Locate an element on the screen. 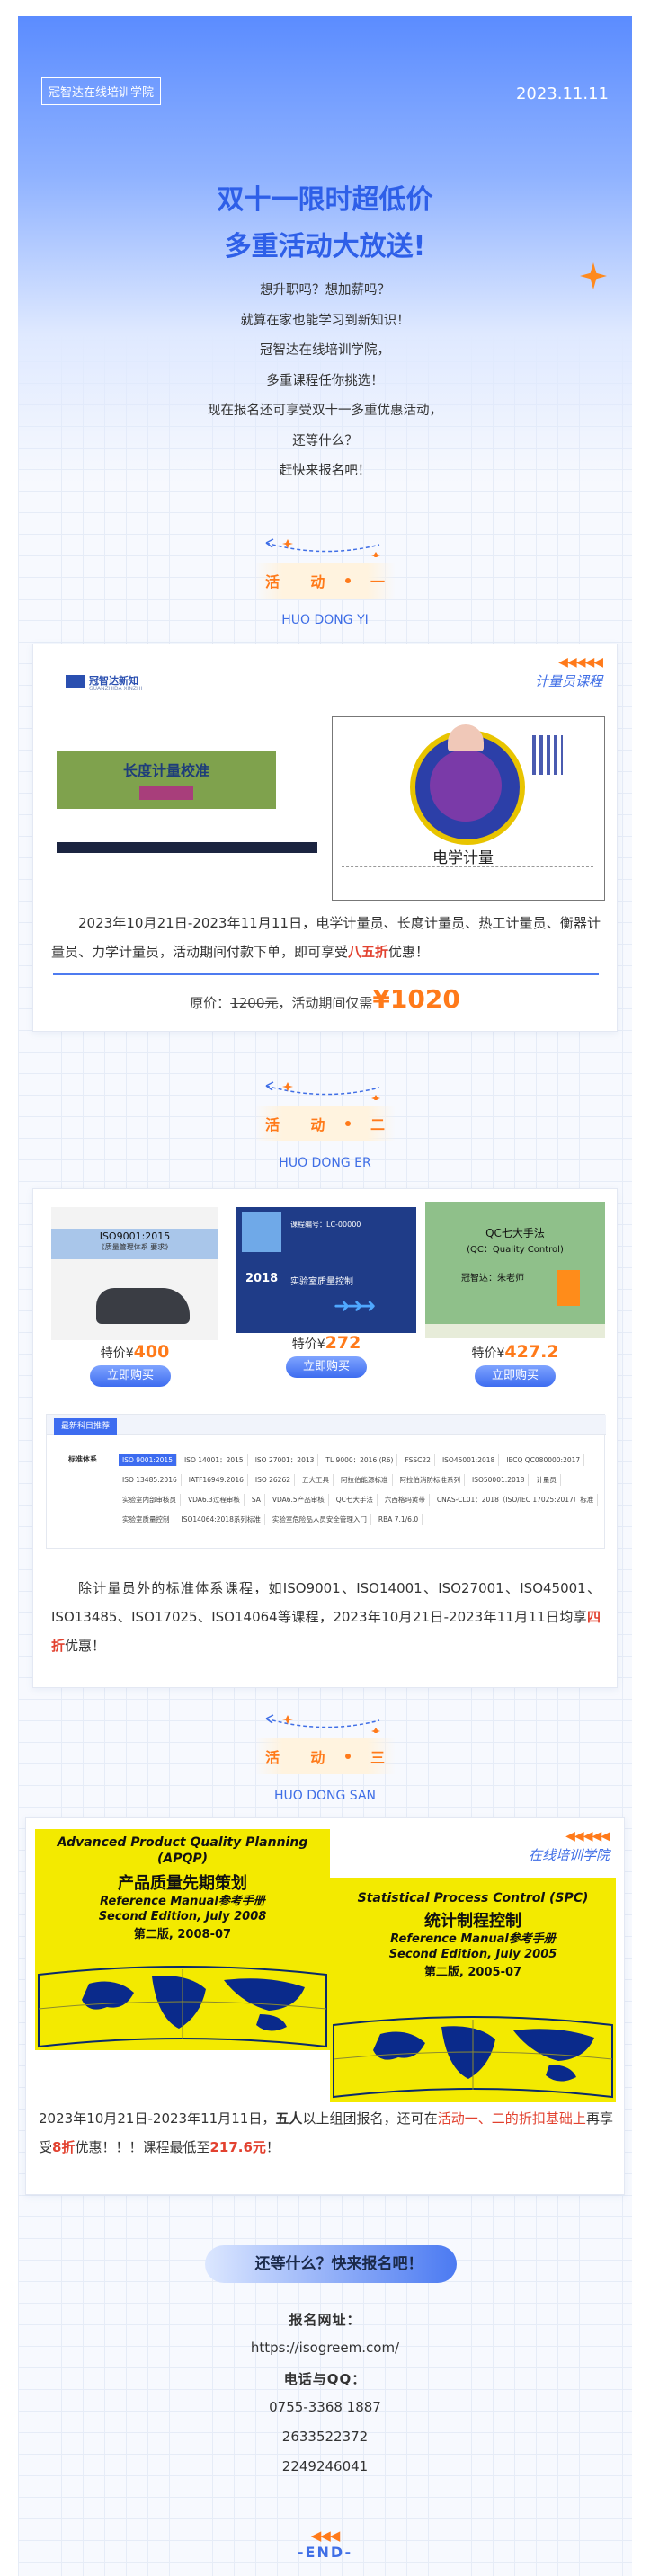 The width and height of the screenshot is (650, 2576). course-link: ISO 27001：2013 is located at coordinates (285, 1460).